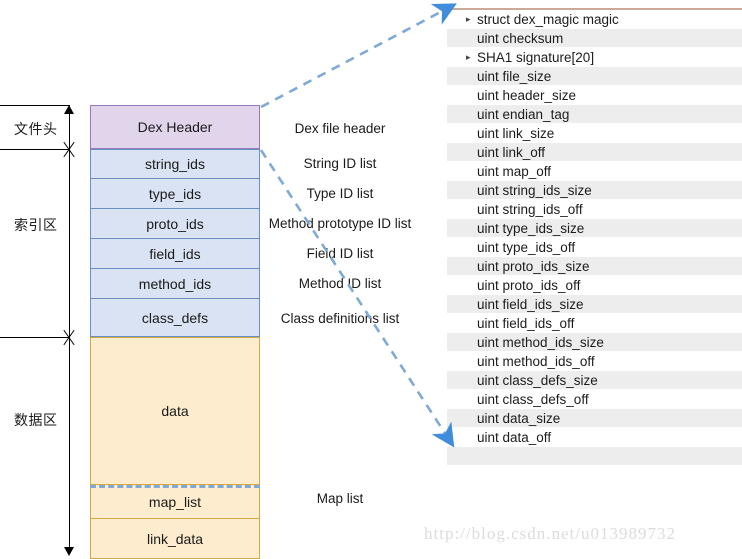 The image size is (742, 559). I want to click on field-row: ▸ SHA1 signature[20], so click(594, 57).